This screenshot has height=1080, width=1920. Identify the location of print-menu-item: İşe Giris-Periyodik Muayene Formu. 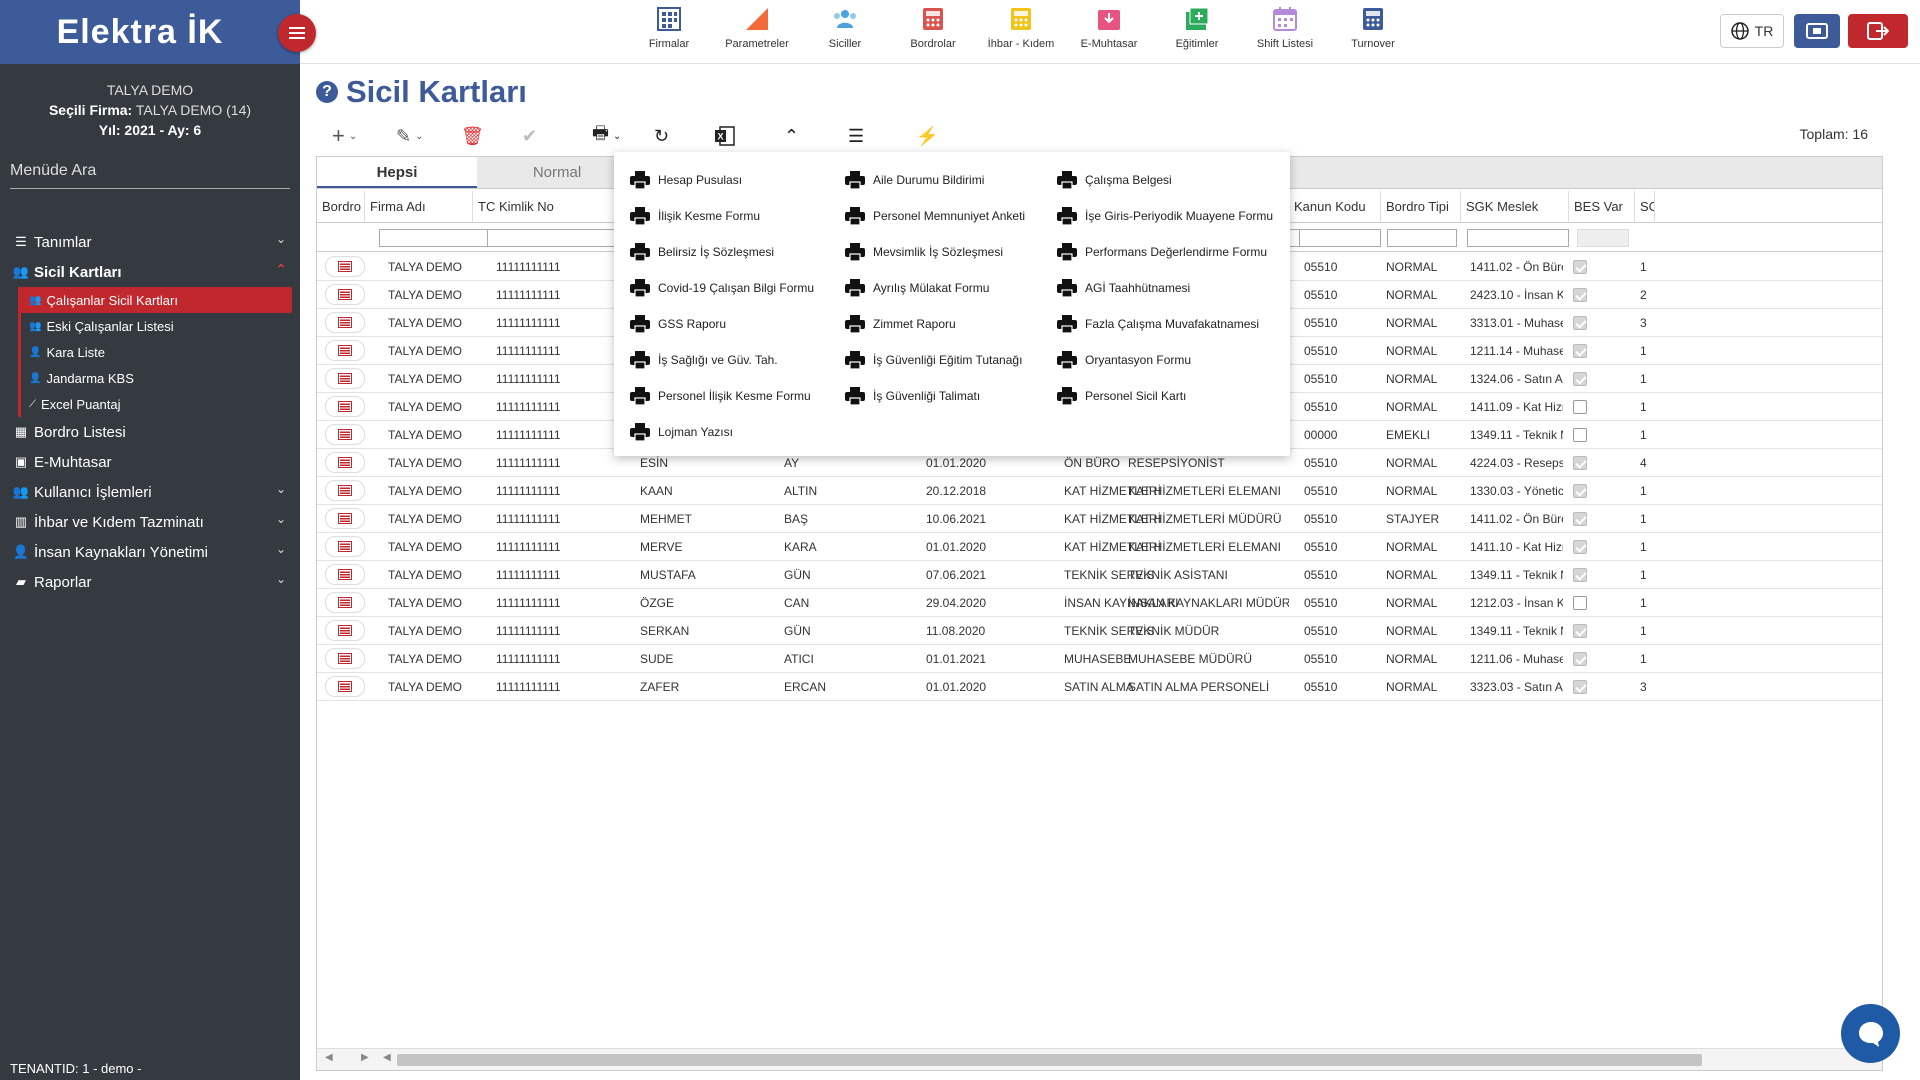
(1165, 216).